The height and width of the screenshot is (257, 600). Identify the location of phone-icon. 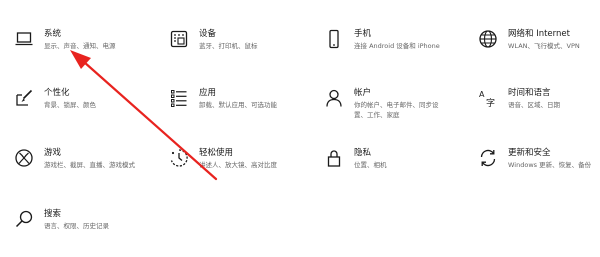
(334, 39).